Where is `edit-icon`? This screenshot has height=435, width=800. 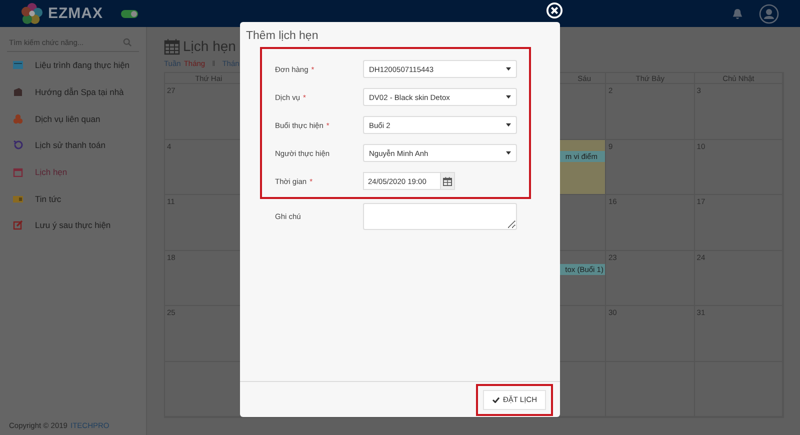 edit-icon is located at coordinates (18, 225).